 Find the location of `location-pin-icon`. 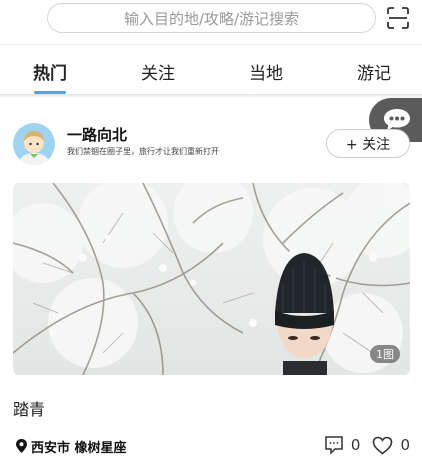

location-pin-icon is located at coordinates (21, 446).